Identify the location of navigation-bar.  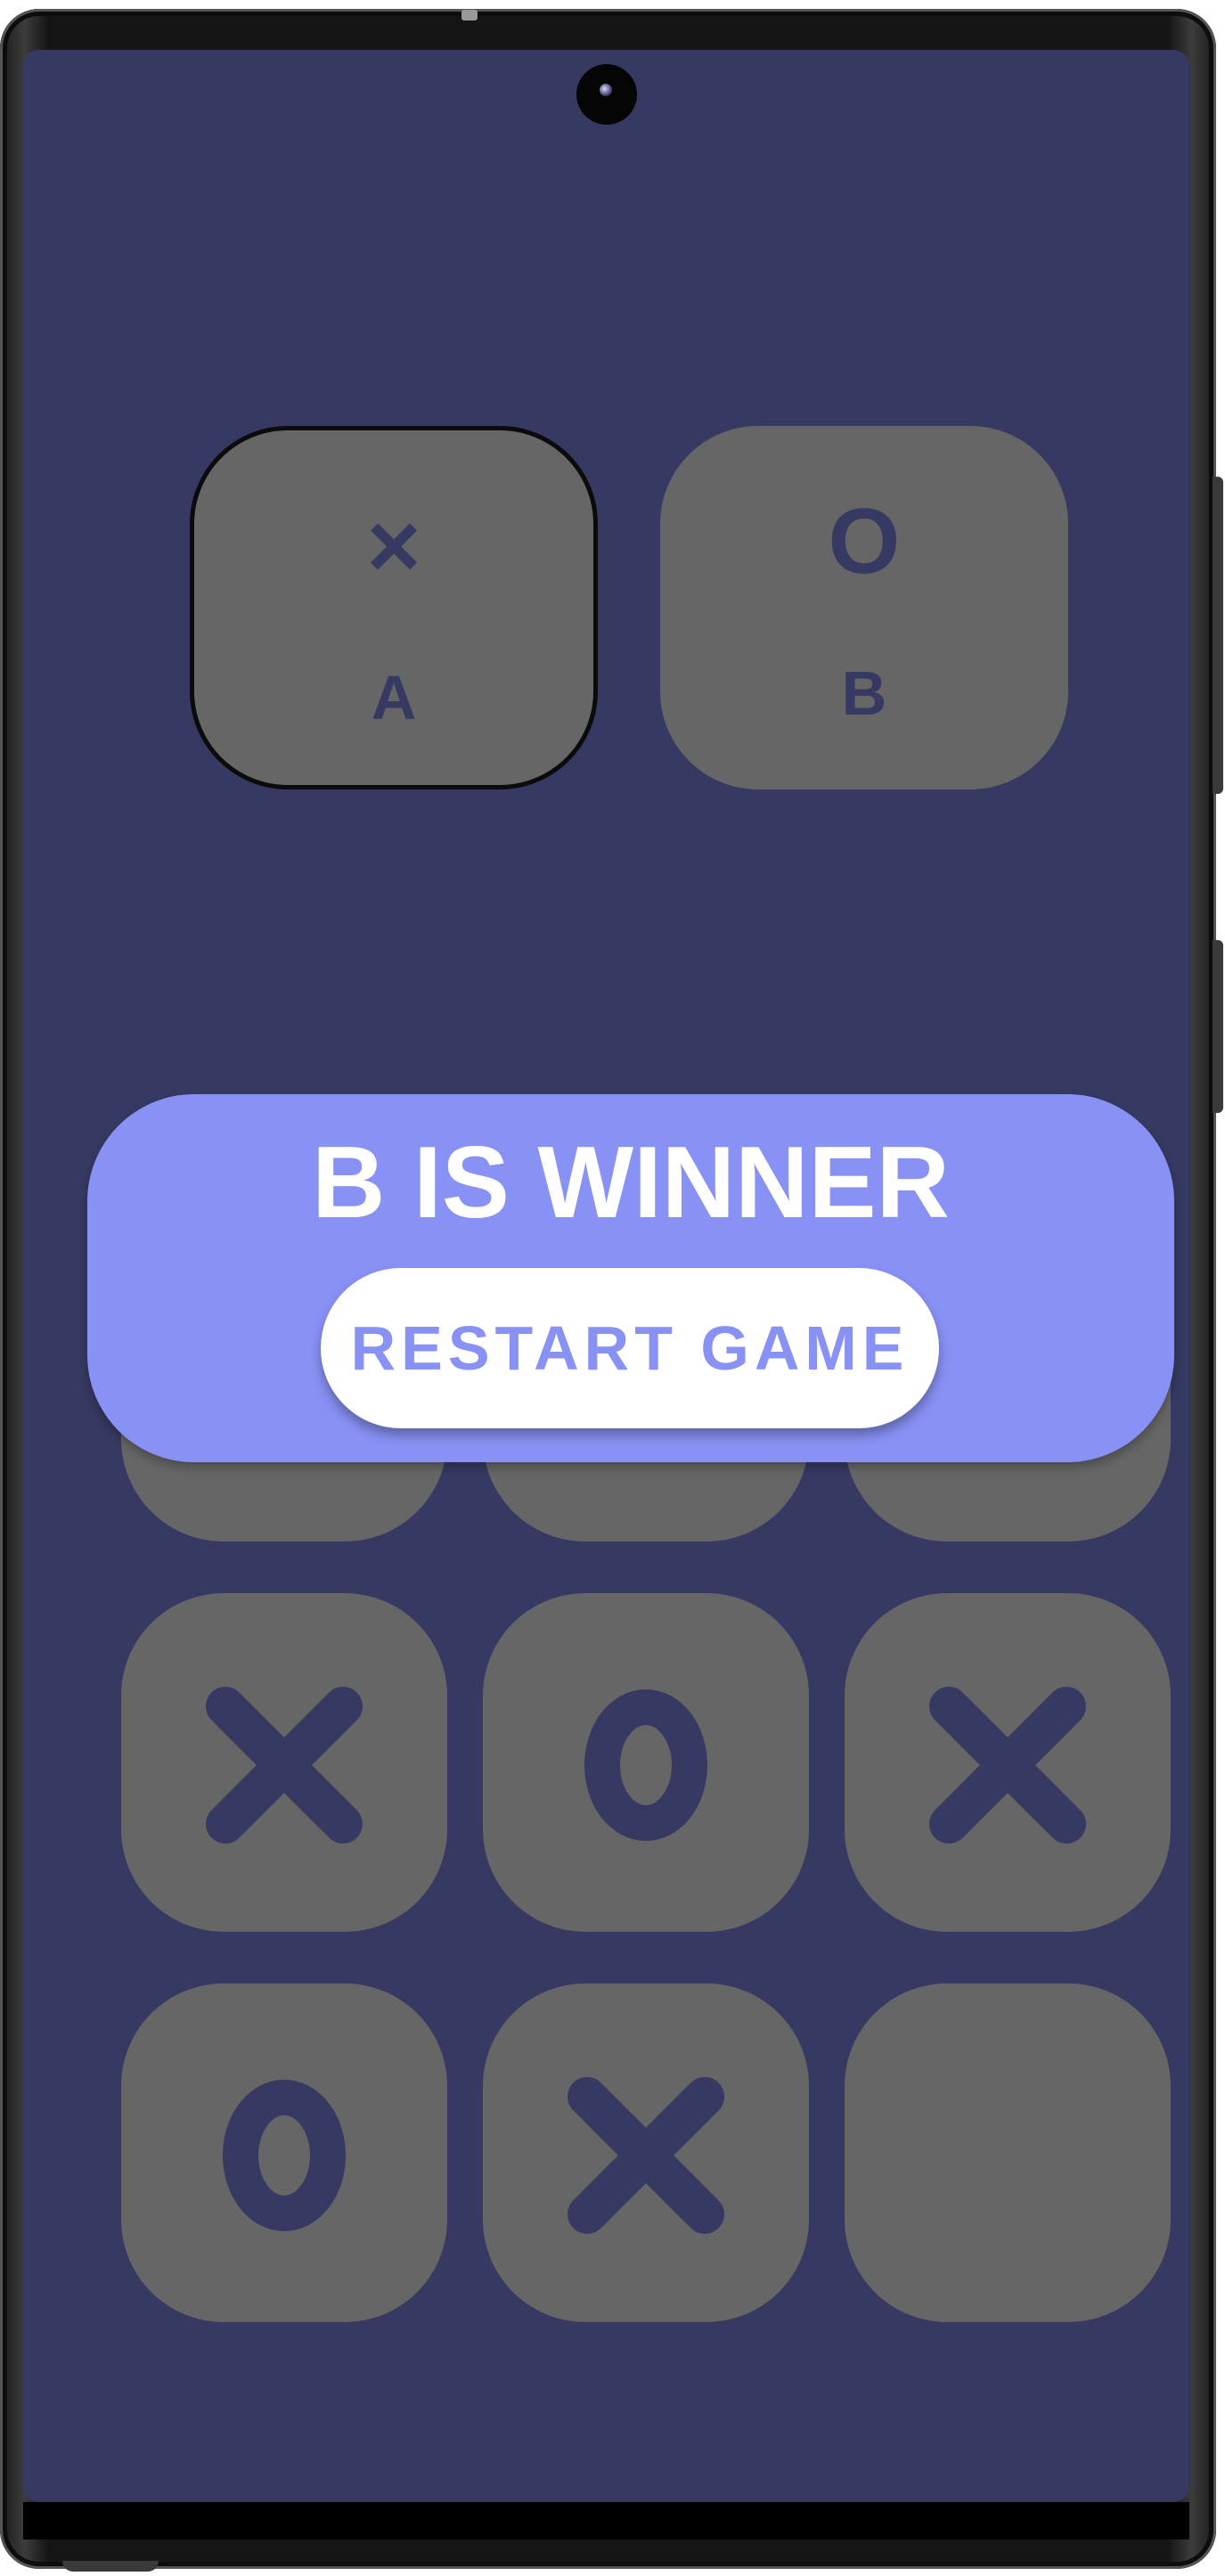
(606, 2520).